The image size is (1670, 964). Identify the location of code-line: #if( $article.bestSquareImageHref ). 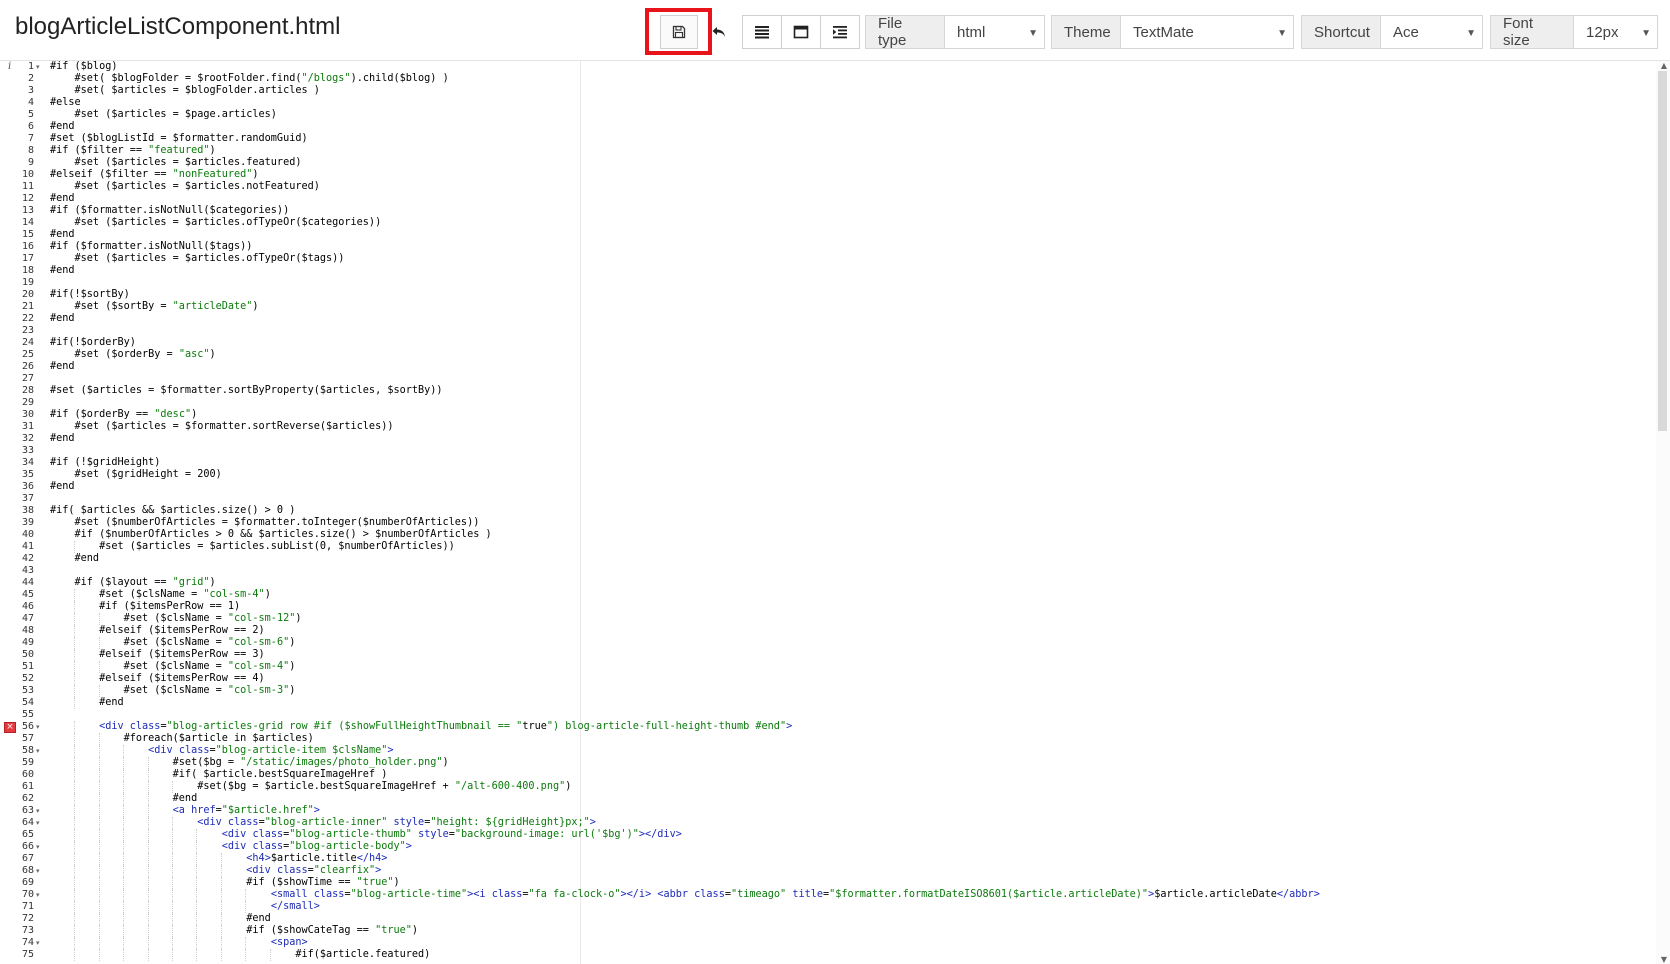
(219, 775).